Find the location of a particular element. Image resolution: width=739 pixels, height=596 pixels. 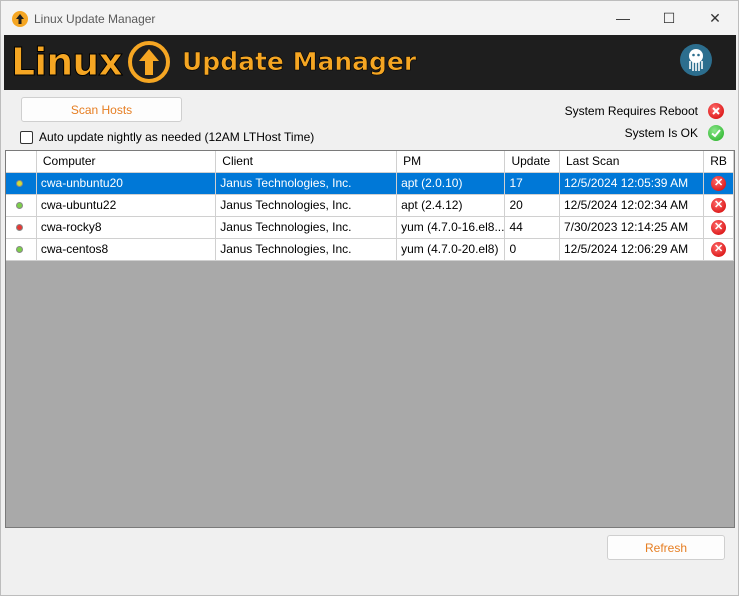

computer-cell: cwa-rocky8 is located at coordinates (126, 227).